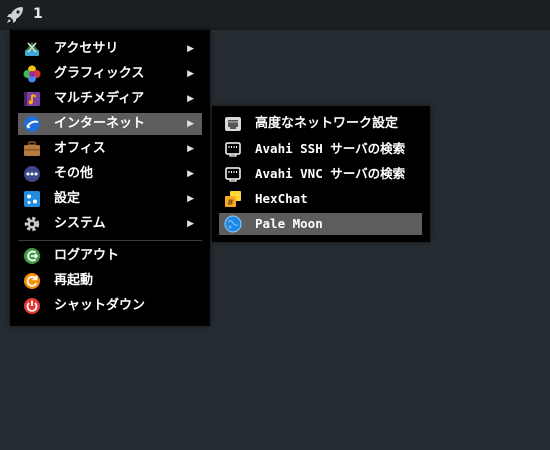 The height and width of the screenshot is (450, 550). I want to click on menu-item-accessories: アクセサリ ▶, so click(110, 49).